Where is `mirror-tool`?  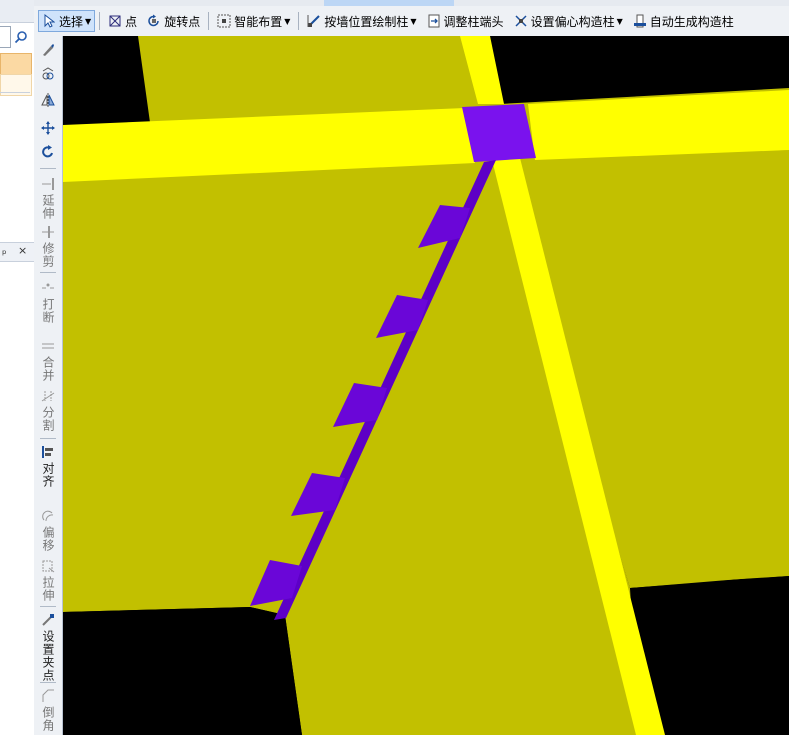 mirror-tool is located at coordinates (48, 101).